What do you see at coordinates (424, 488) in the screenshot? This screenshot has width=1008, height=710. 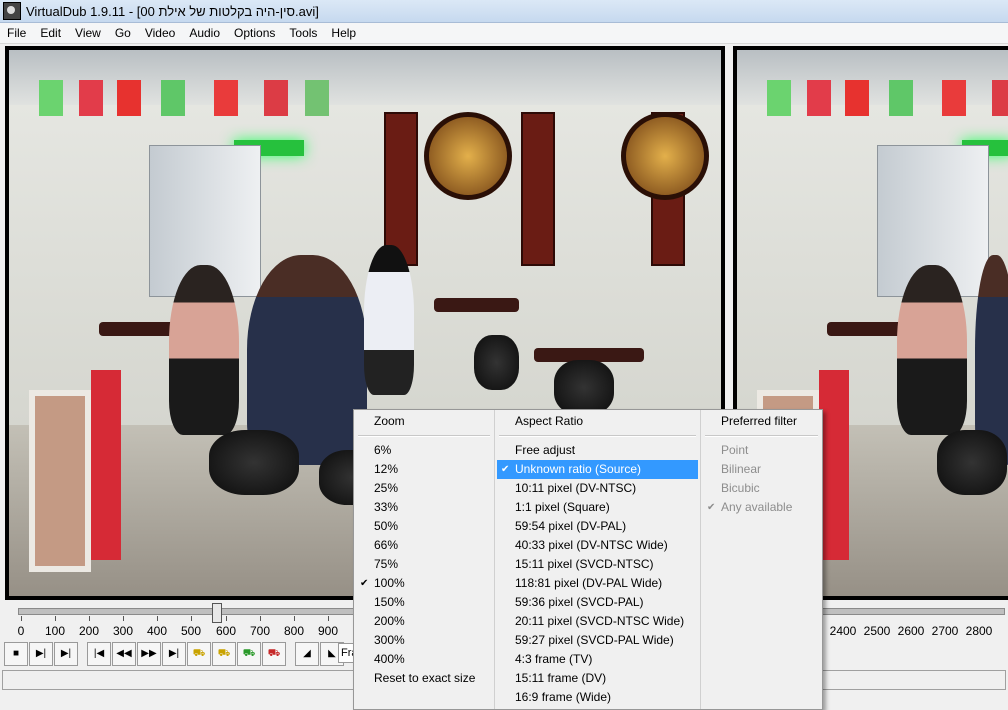 I see `zoom-25: 25%` at bounding box center [424, 488].